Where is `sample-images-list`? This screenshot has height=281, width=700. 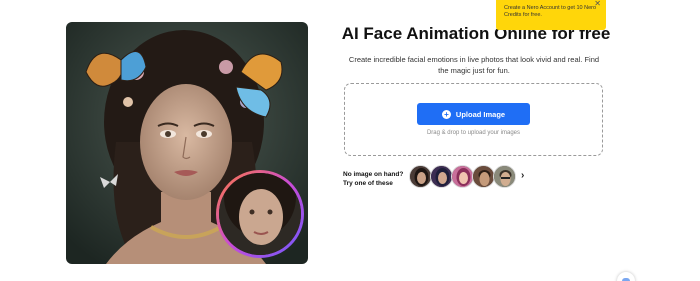
sample-images-list is located at coordinates (462, 177).